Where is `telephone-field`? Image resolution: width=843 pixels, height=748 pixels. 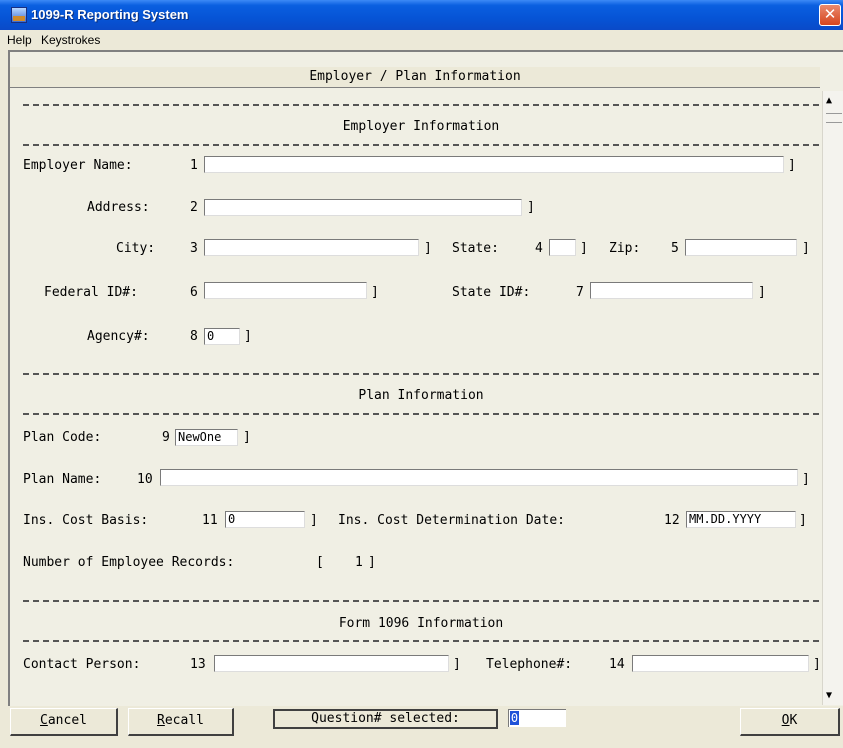
telephone-field is located at coordinates (720, 663).